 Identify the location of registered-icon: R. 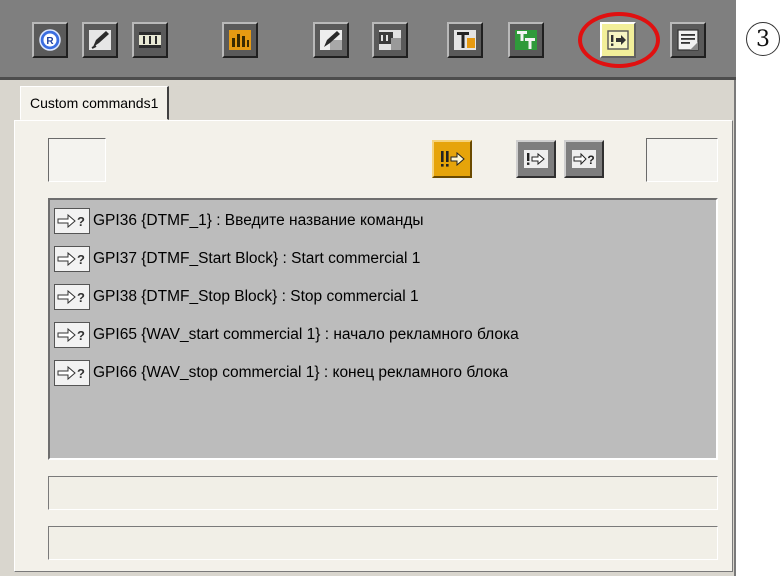
(50, 40).